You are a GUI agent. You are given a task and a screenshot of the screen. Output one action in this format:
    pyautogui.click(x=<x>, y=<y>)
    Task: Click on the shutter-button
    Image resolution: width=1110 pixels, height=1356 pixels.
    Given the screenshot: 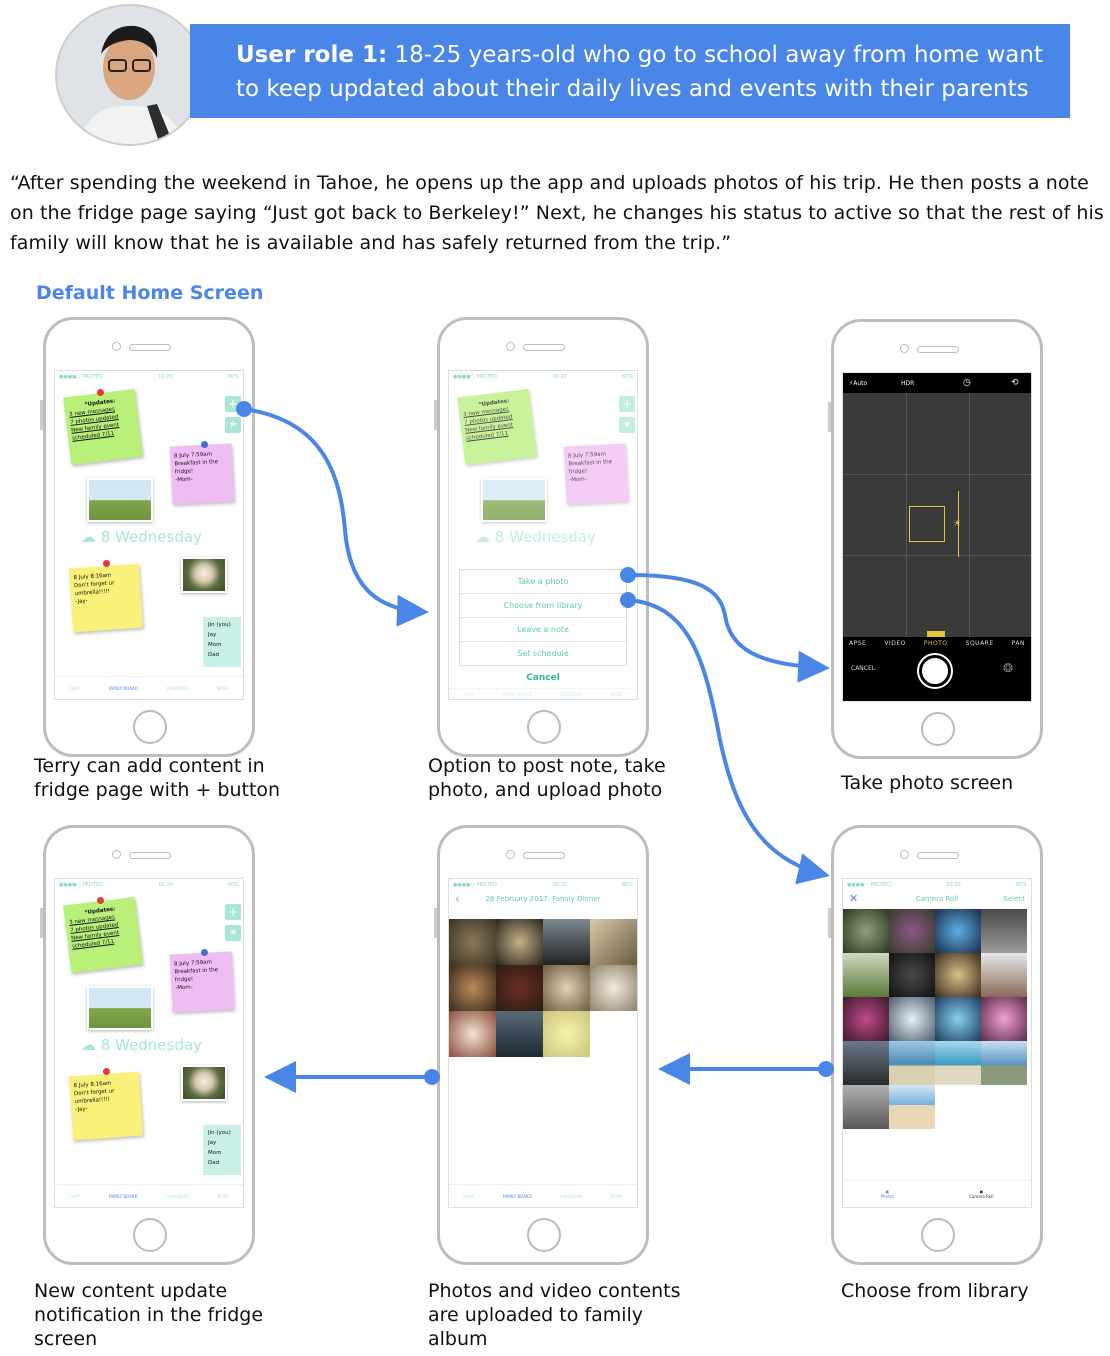 What is the action you would take?
    pyautogui.click(x=935, y=671)
    